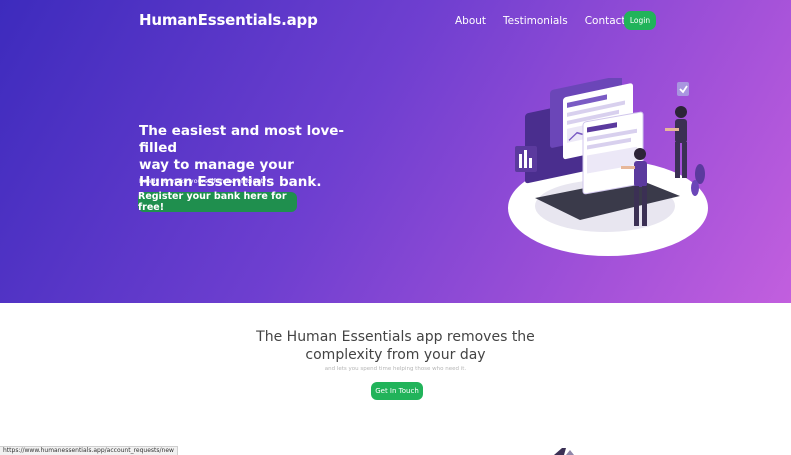 The width and height of the screenshot is (791, 455). I want to click on brand-logo: HumanEssentials.app, so click(228, 20).